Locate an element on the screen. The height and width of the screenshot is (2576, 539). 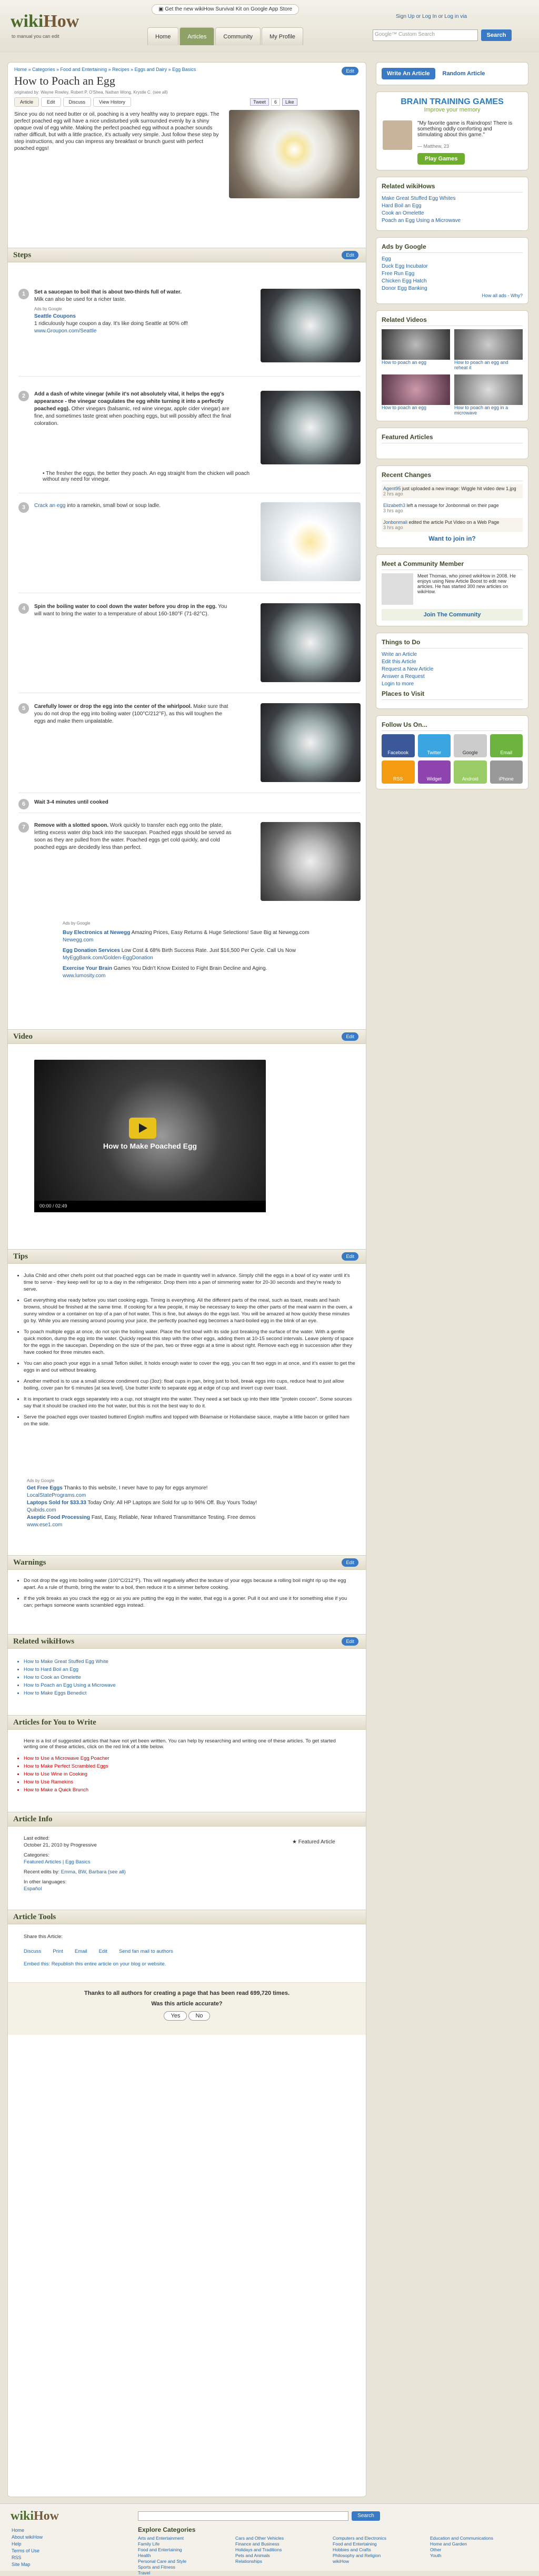
todo-link: Login to more is located at coordinates (452, 684).